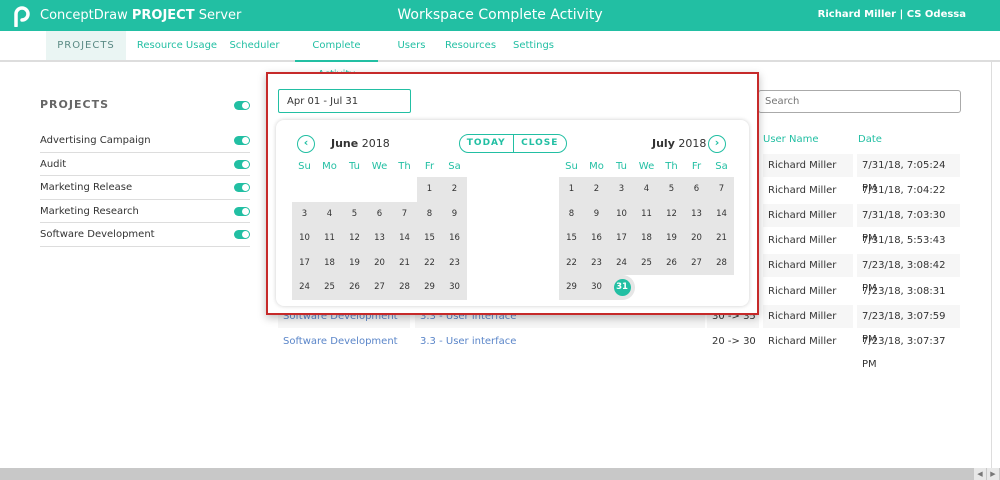 The width and height of the screenshot is (1000, 480). Describe the element at coordinates (140, 15) in the screenshot. I see `brand: ConceptDraw PROJECT Server` at that location.